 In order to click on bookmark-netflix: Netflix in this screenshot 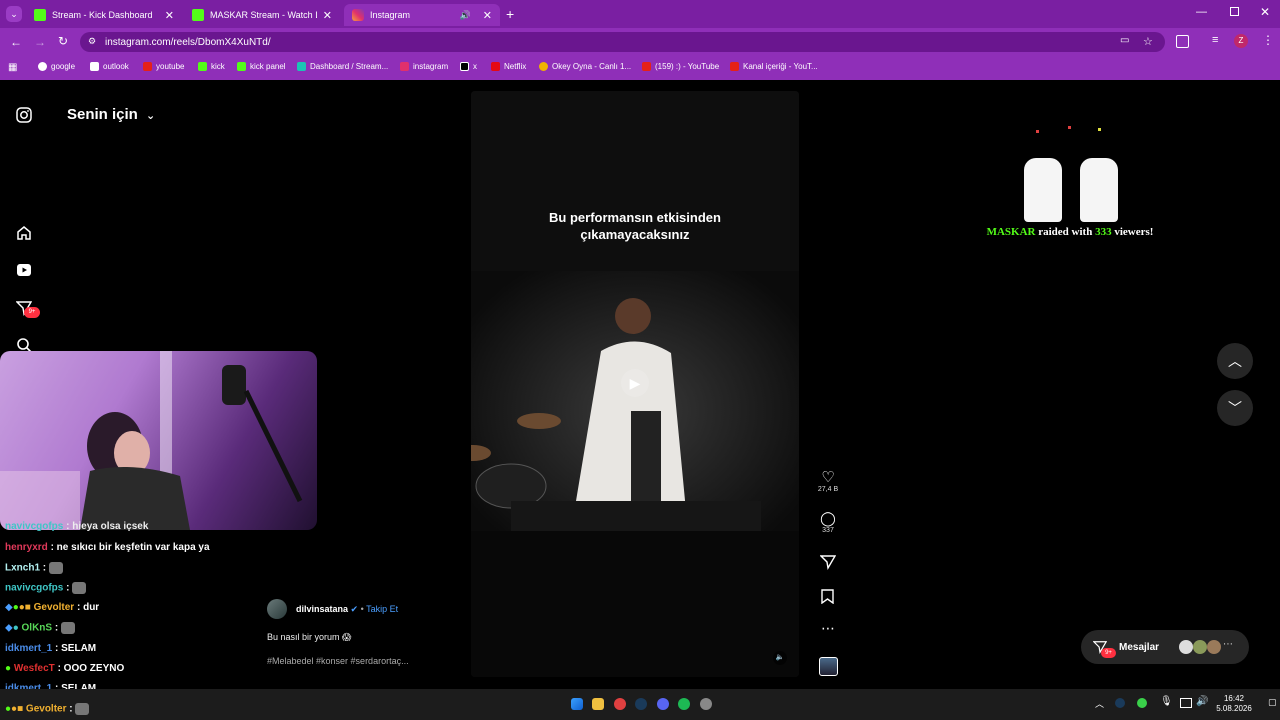, I will do `click(508, 66)`.